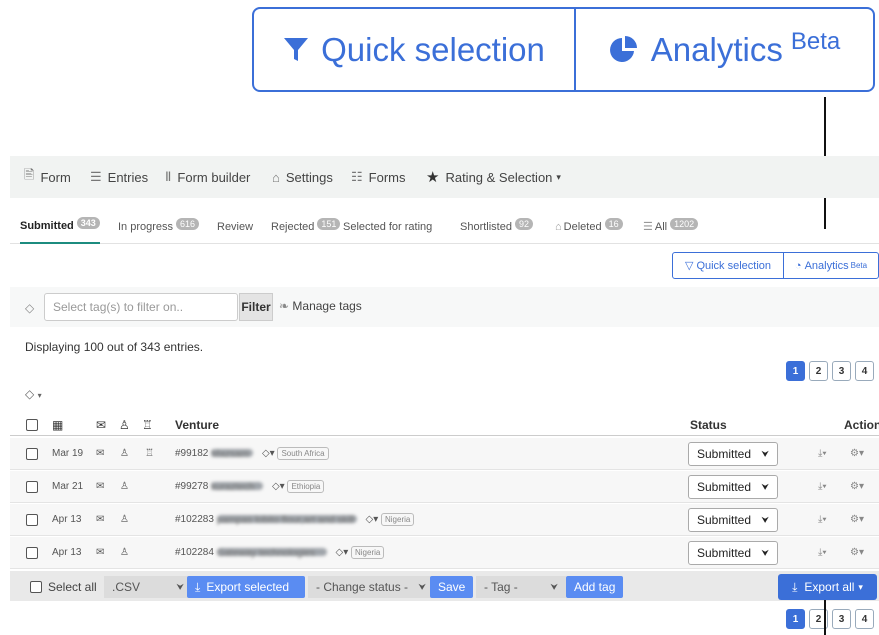 Image resolution: width=879 pixels, height=635 pixels. Describe the element at coordinates (444, 425) in the screenshot. I see `table-header: ▦ ✉ ♙ ♖ Venture Status Action` at that location.